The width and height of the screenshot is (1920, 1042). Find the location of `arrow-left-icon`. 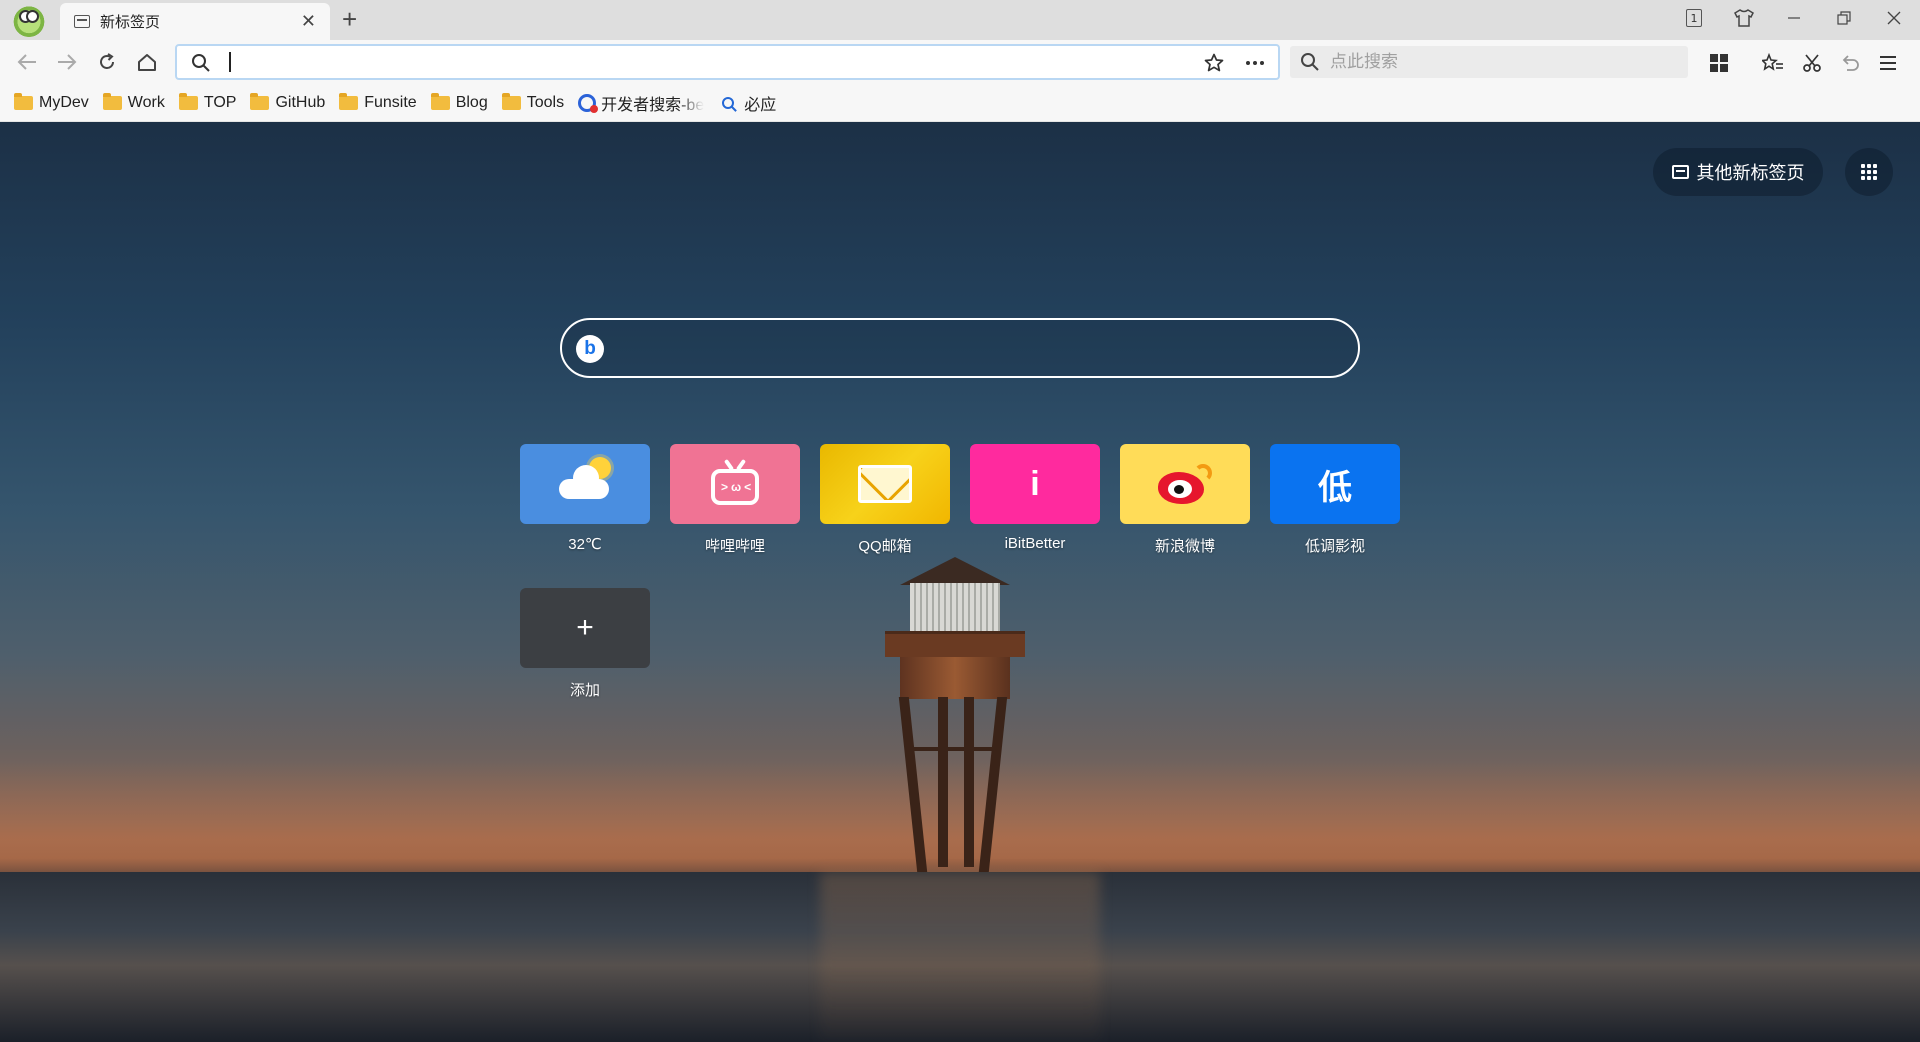

arrow-left-icon is located at coordinates (26, 62).